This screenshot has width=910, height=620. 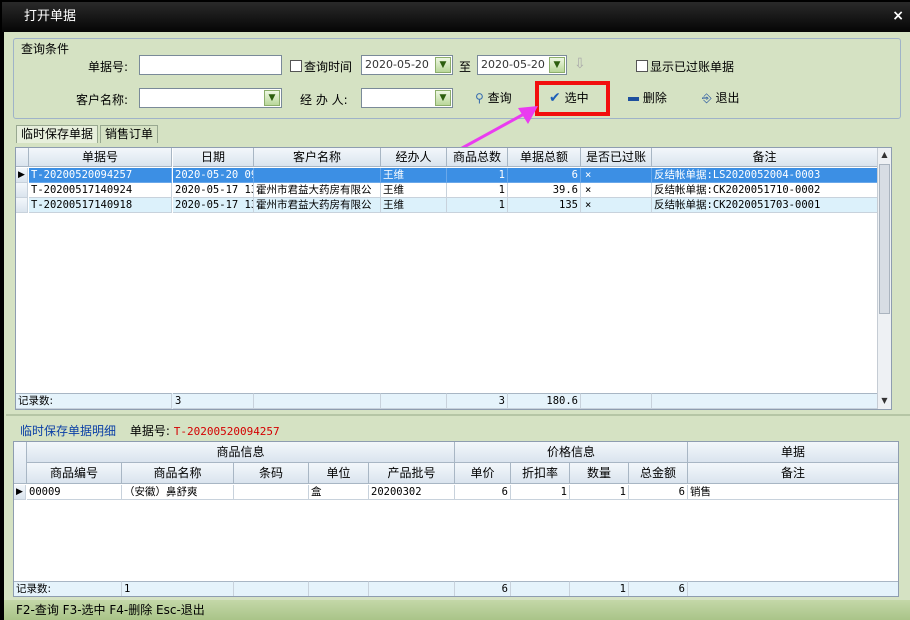 What do you see at coordinates (241, 452) in the screenshot?
I see `group-header: 商品信息` at bounding box center [241, 452].